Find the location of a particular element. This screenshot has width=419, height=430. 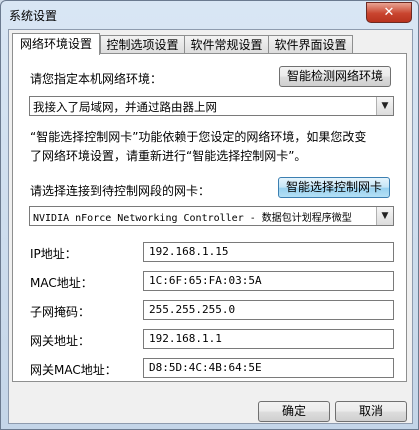

note-line-2: 了网络环境设置，请重新进行“智能选择控制网卡”。 is located at coordinates (168, 156).